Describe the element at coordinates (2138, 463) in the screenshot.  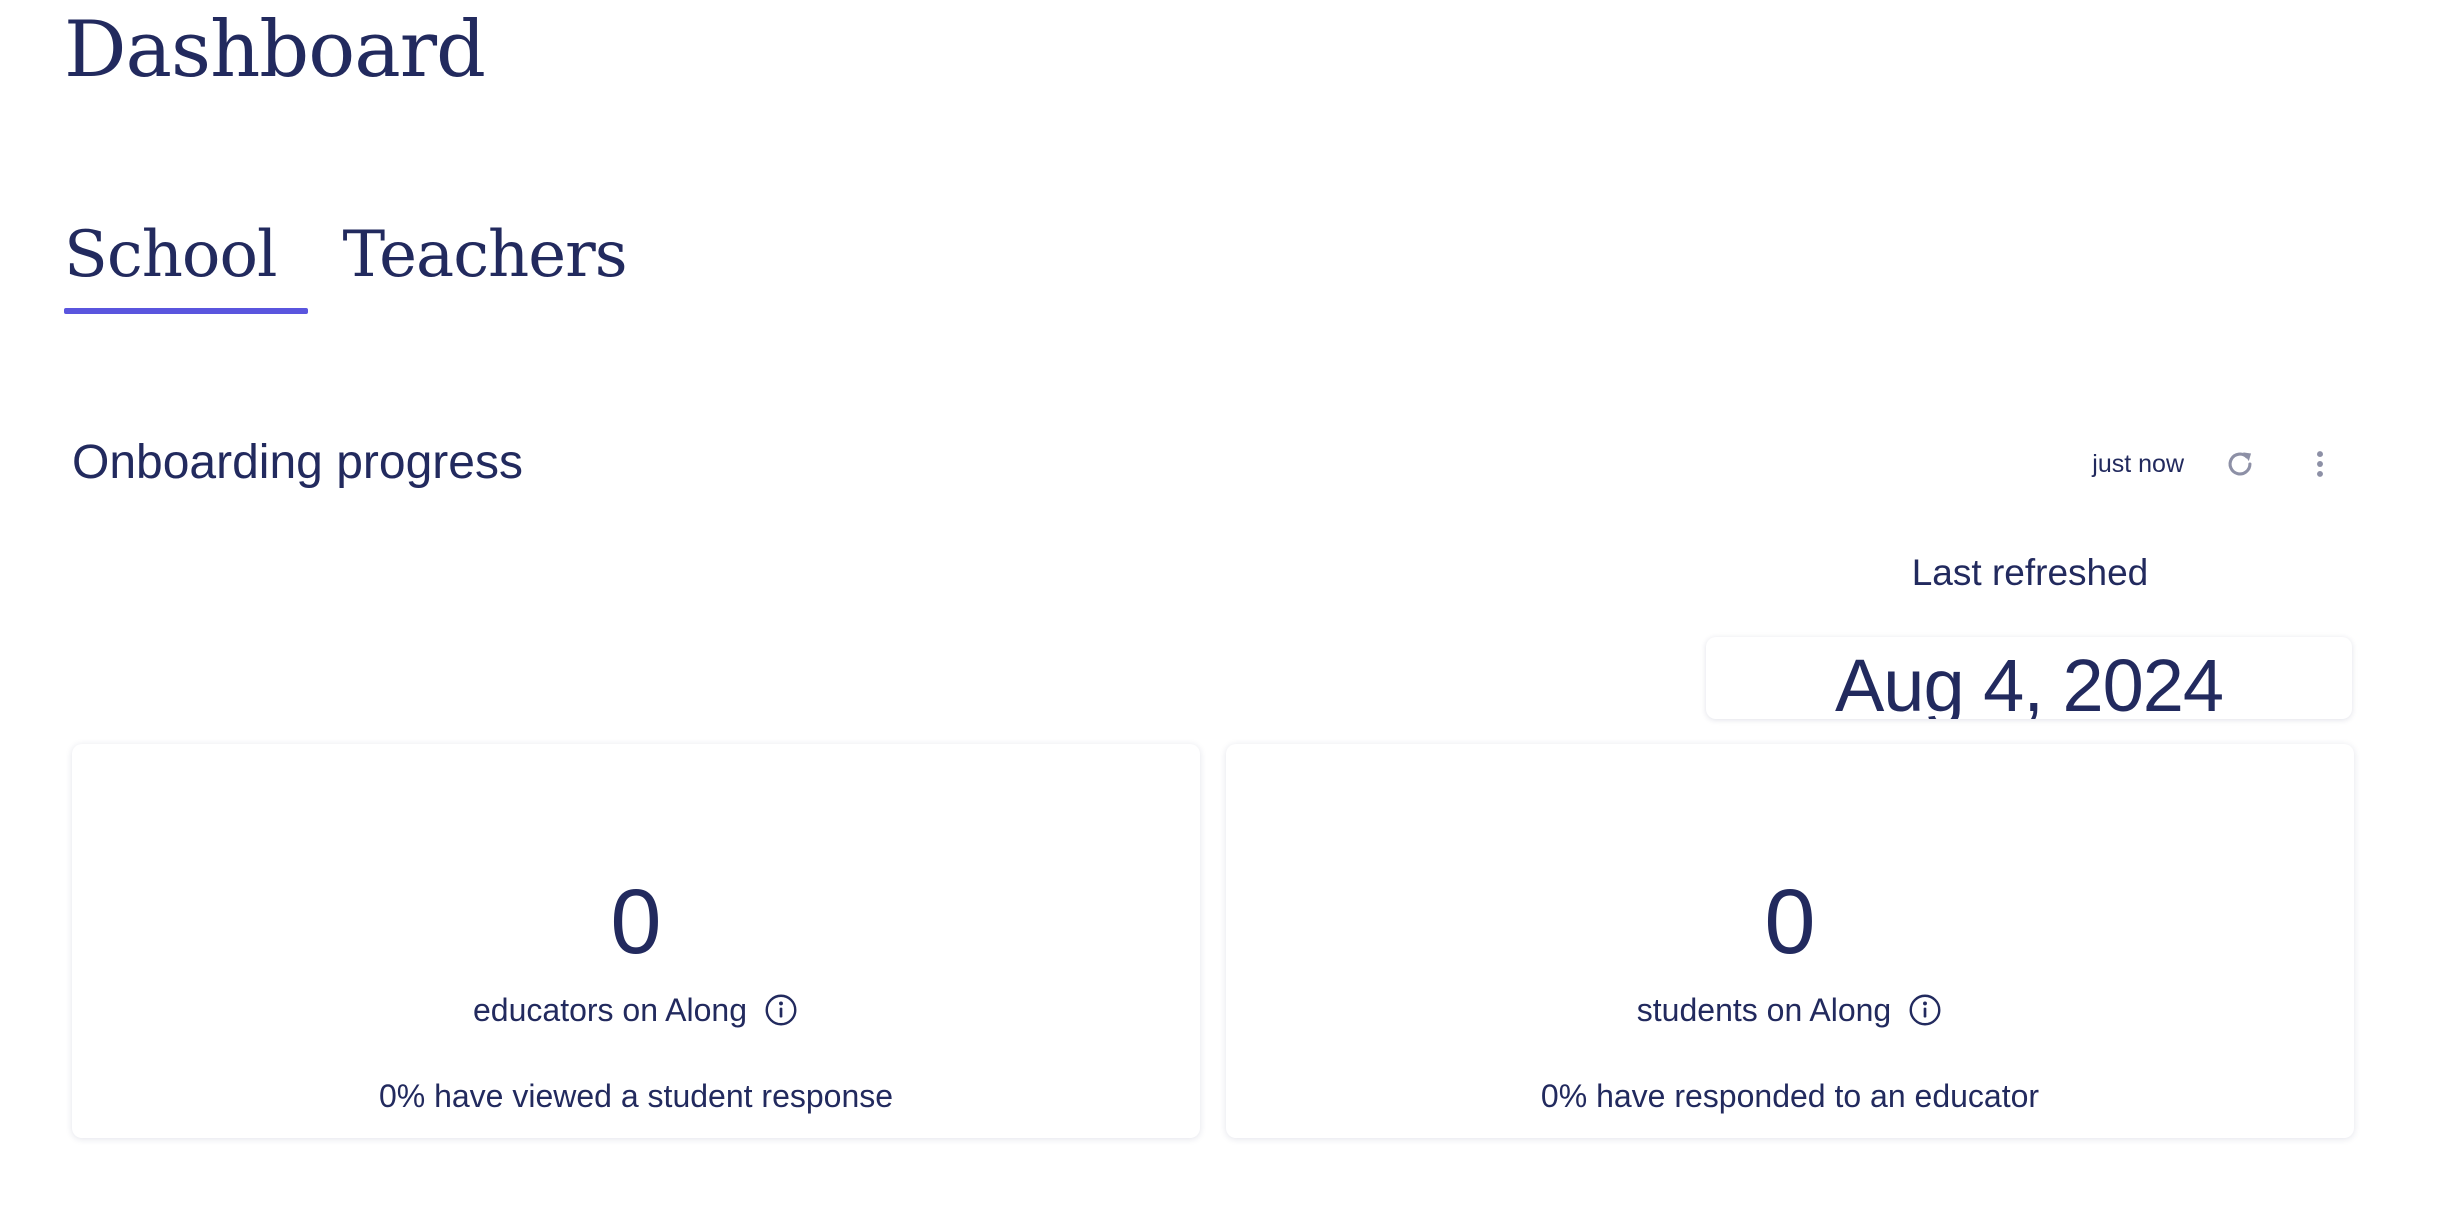
I see `refresh-time: just now` at that location.